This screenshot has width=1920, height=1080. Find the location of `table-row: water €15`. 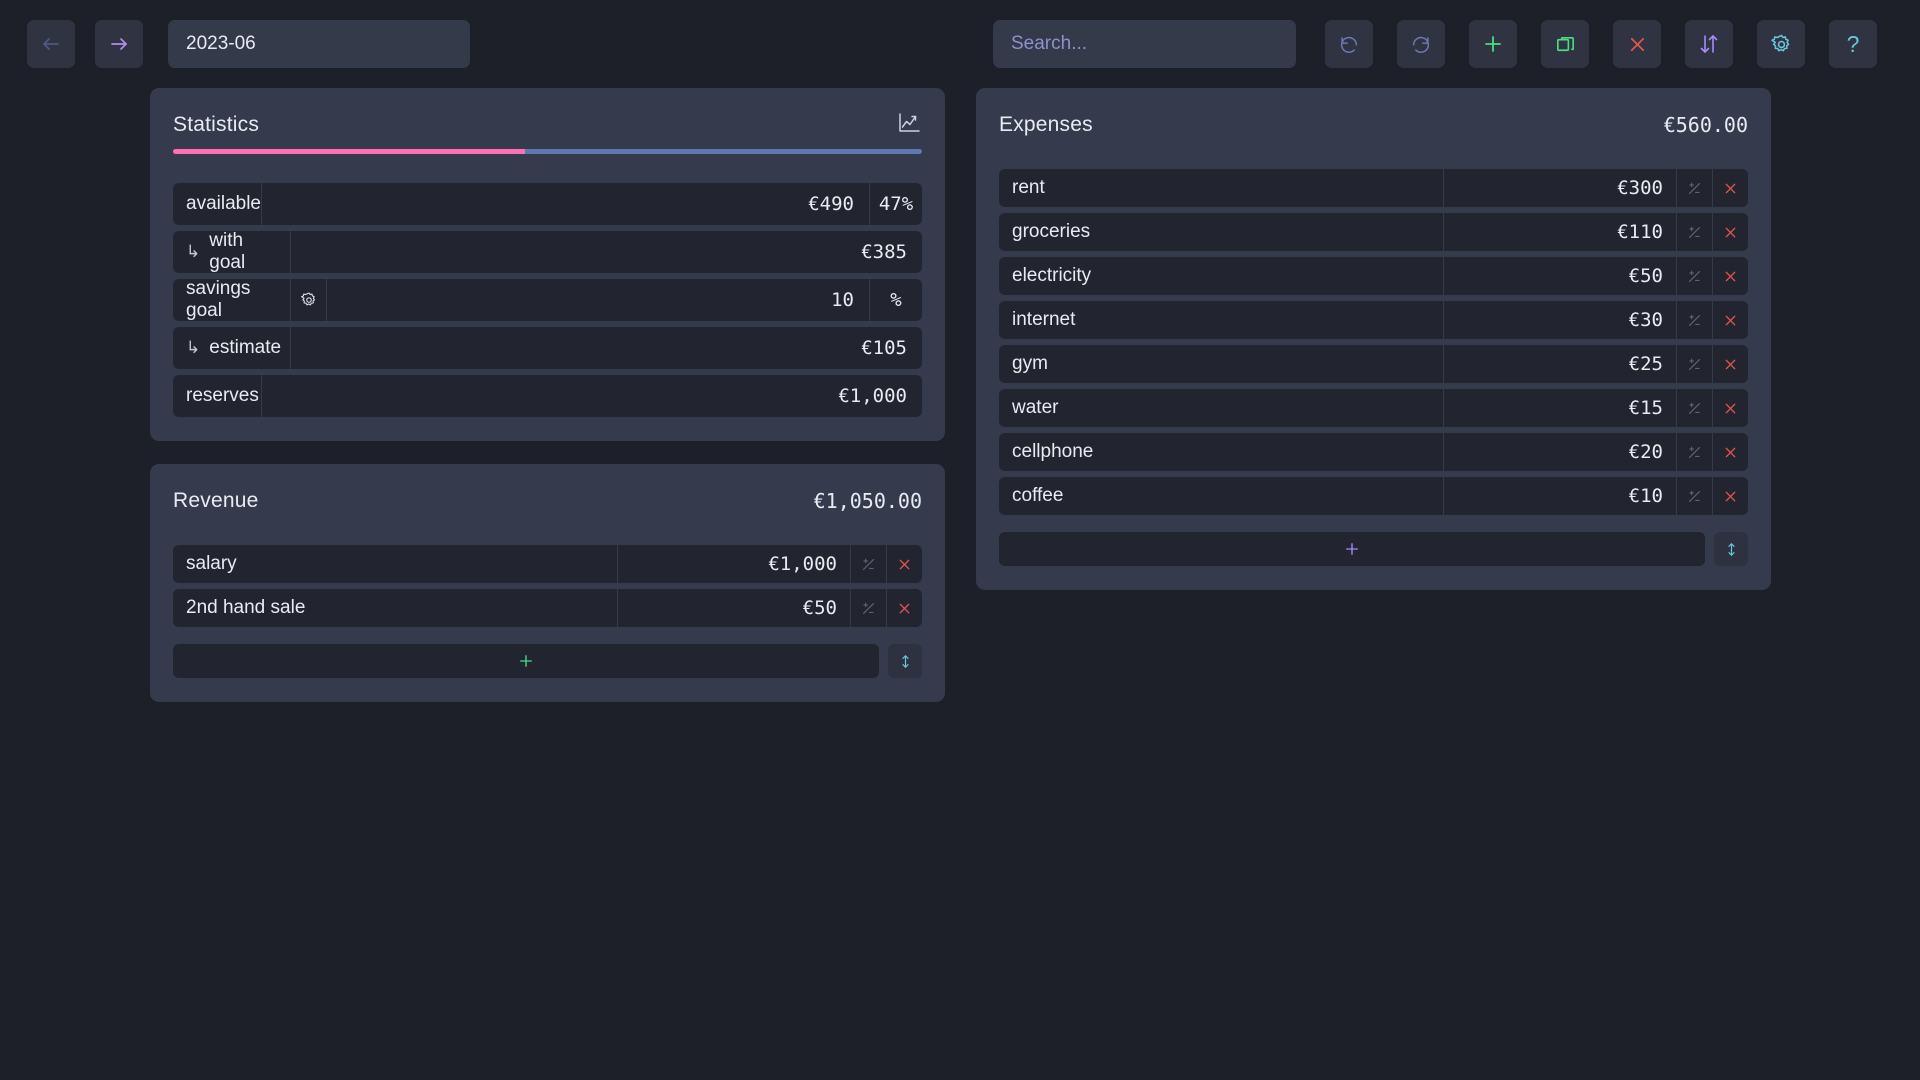

table-row: water €15 is located at coordinates (1373, 408).